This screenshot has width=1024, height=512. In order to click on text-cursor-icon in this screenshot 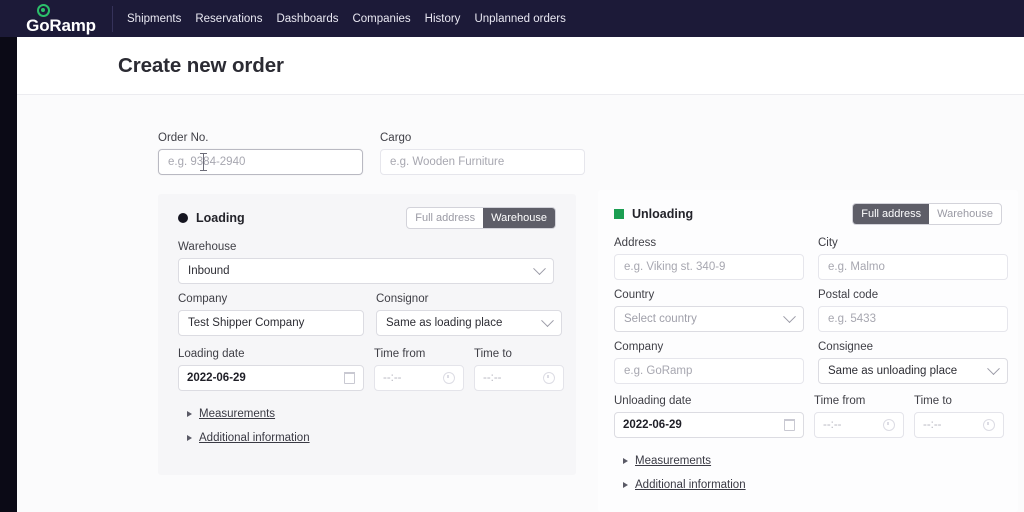, I will do `click(203, 162)`.